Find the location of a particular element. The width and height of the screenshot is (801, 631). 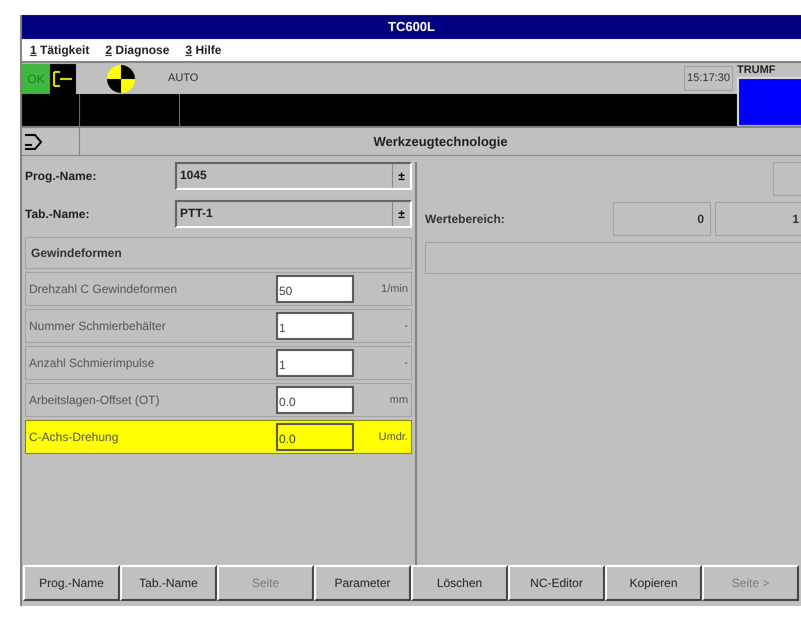

tool-icon is located at coordinates (34, 141).